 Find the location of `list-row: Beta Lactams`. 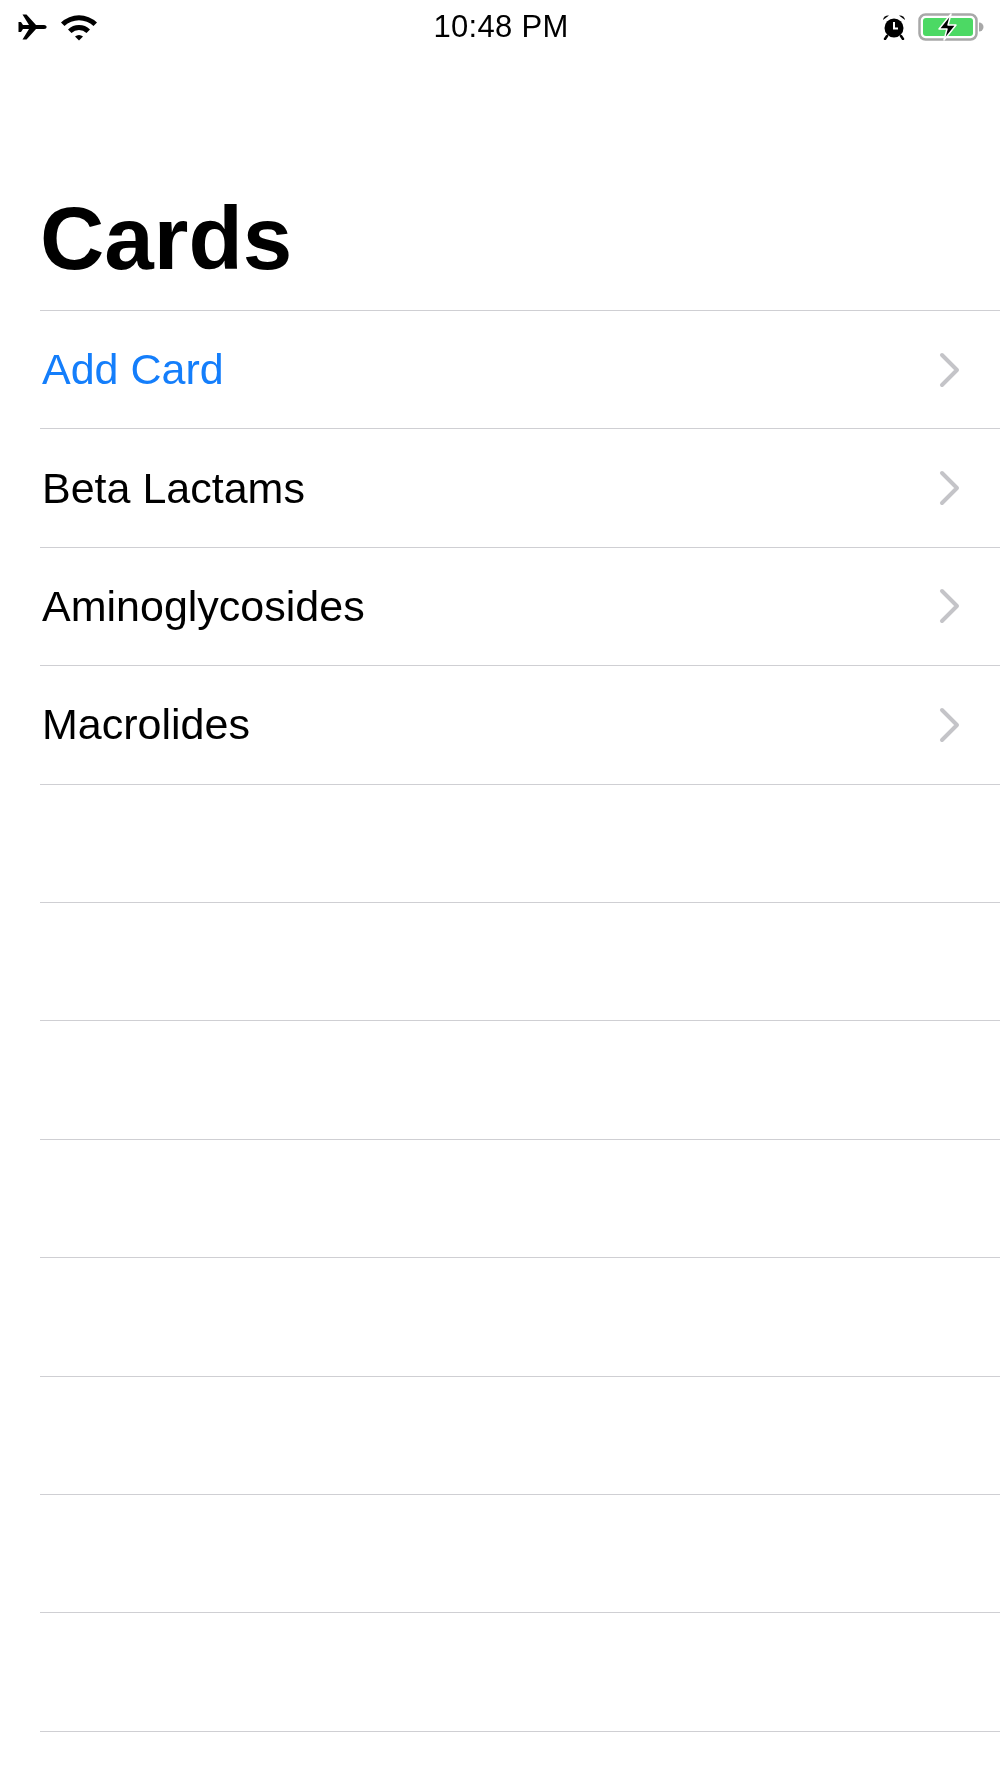

list-row: Beta Lactams is located at coordinates (520, 488).